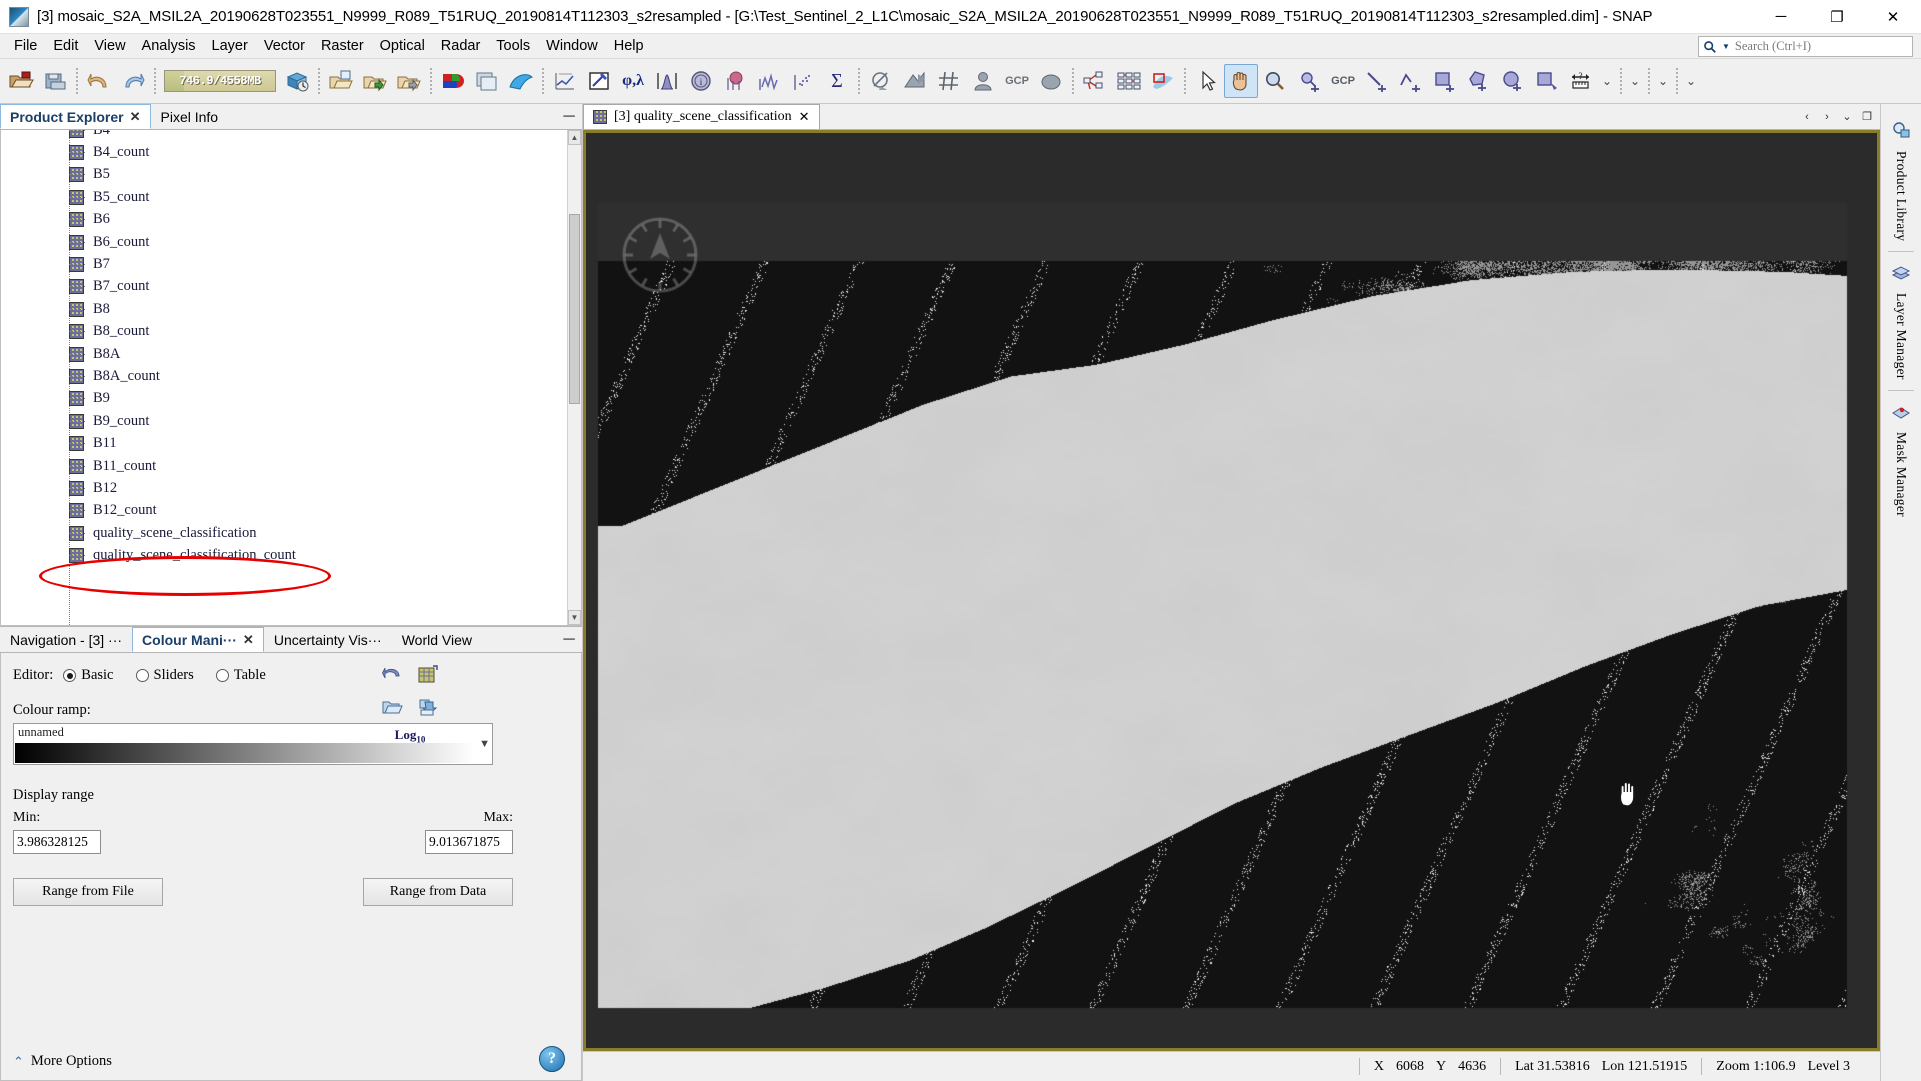  I want to click on sum-icon: Σ, so click(837, 81).